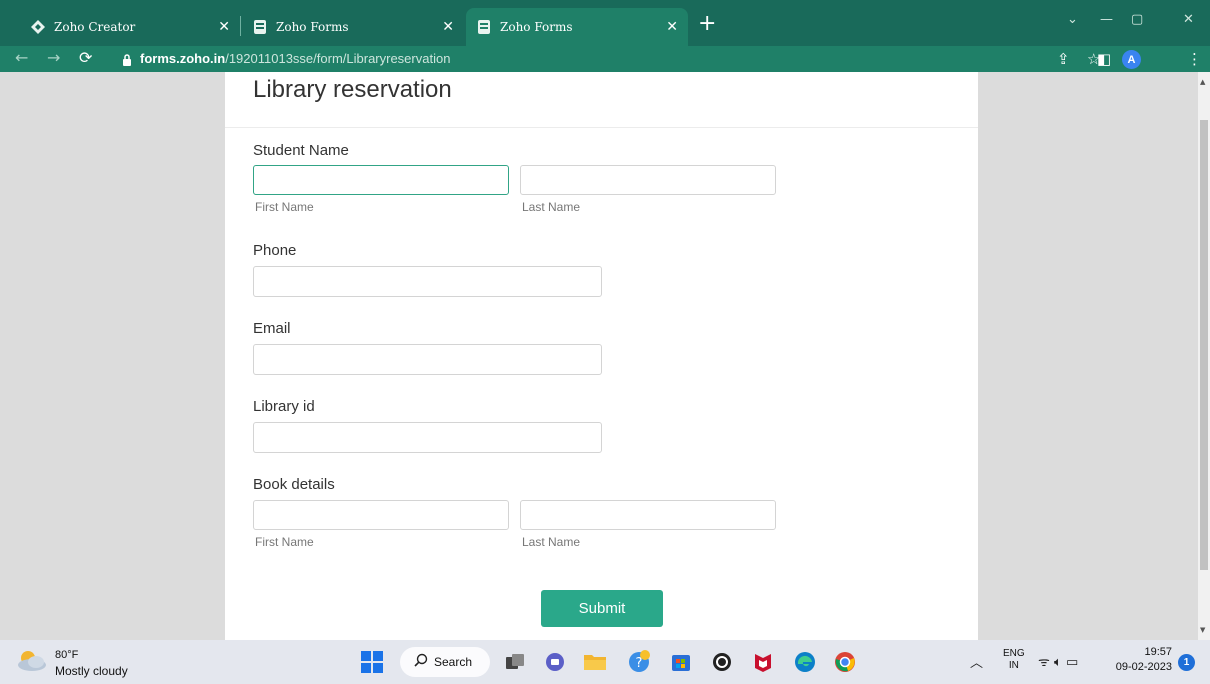  I want to click on email-input, so click(427, 359).